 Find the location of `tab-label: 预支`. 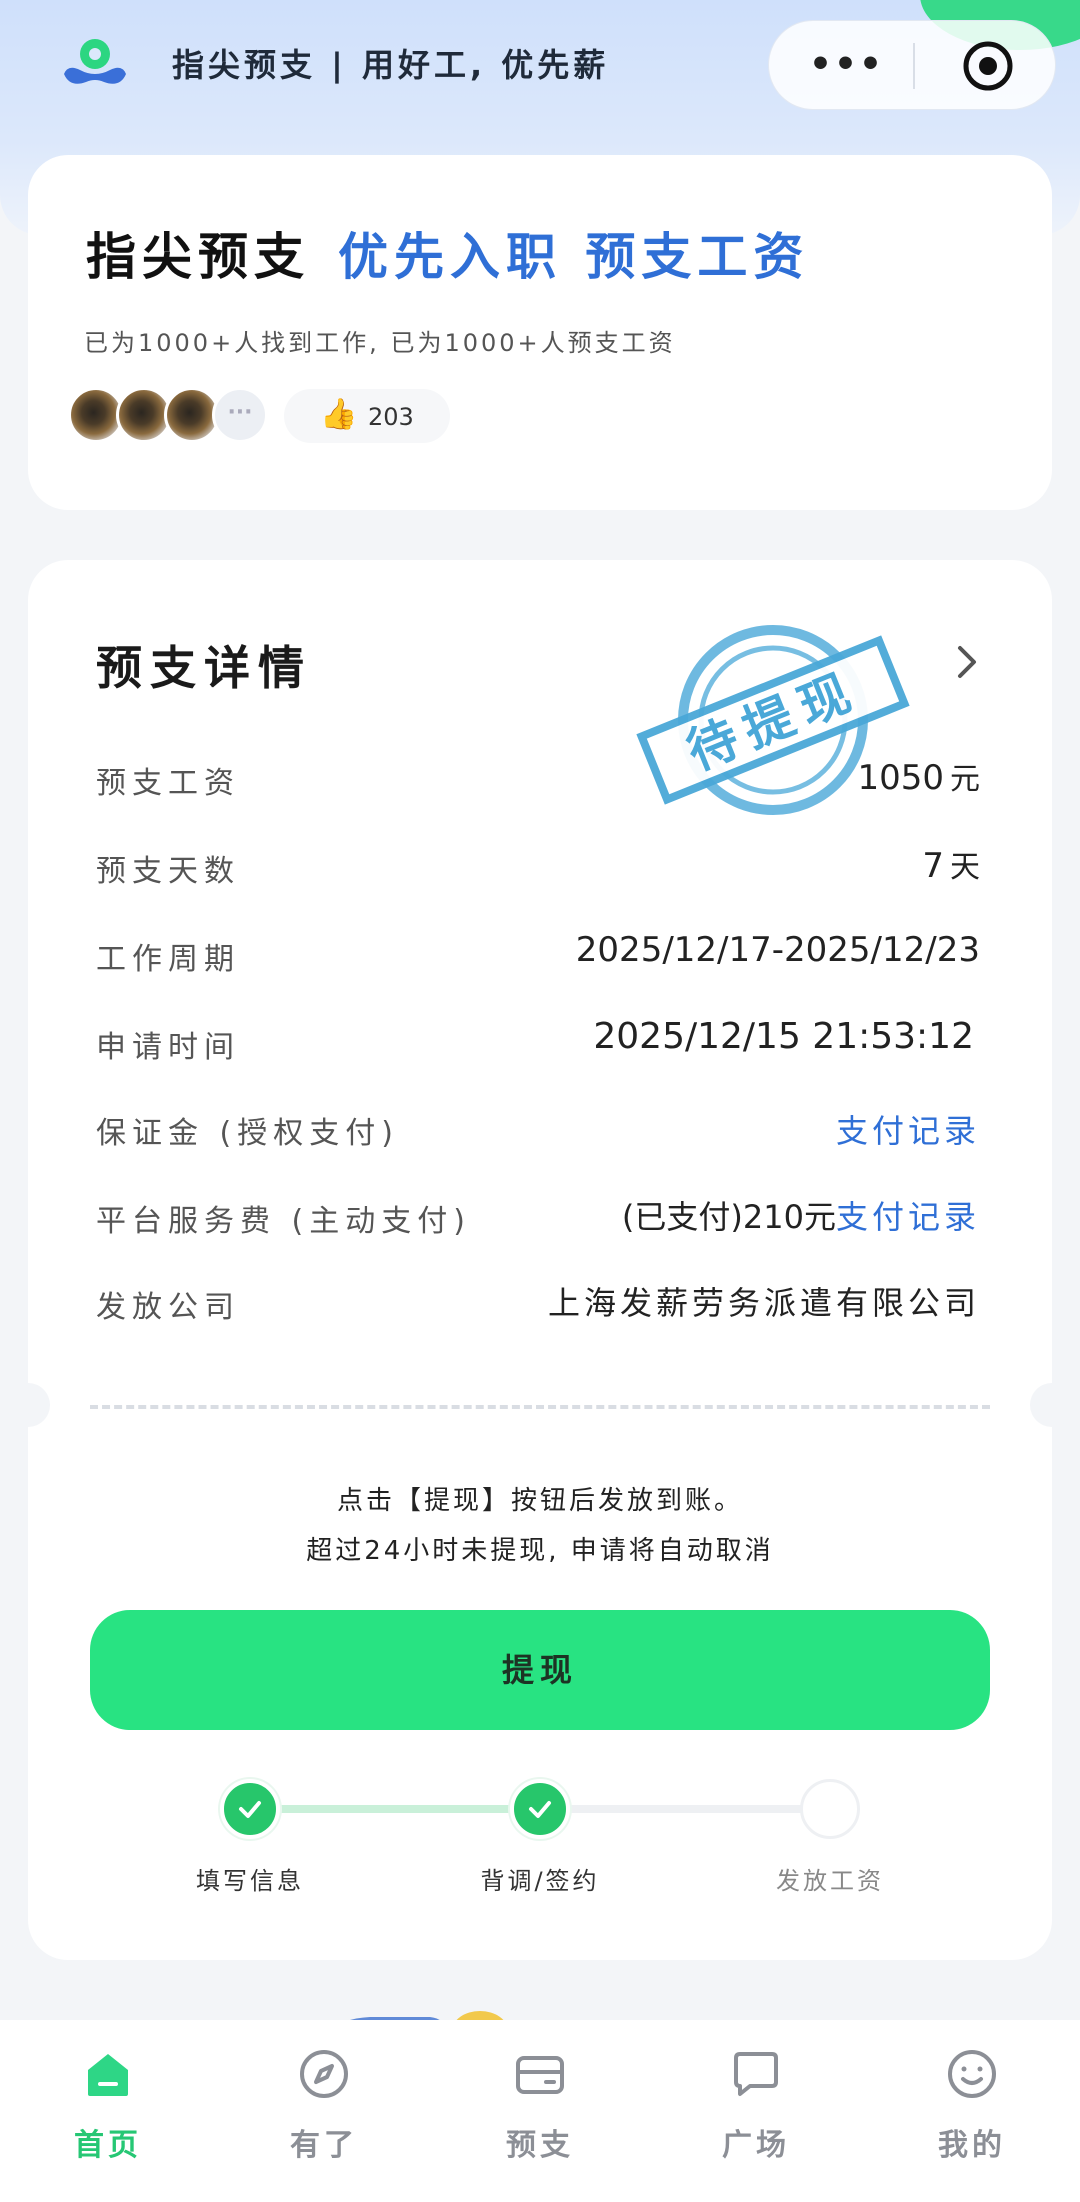

tab-label: 预支 is located at coordinates (540, 2145).